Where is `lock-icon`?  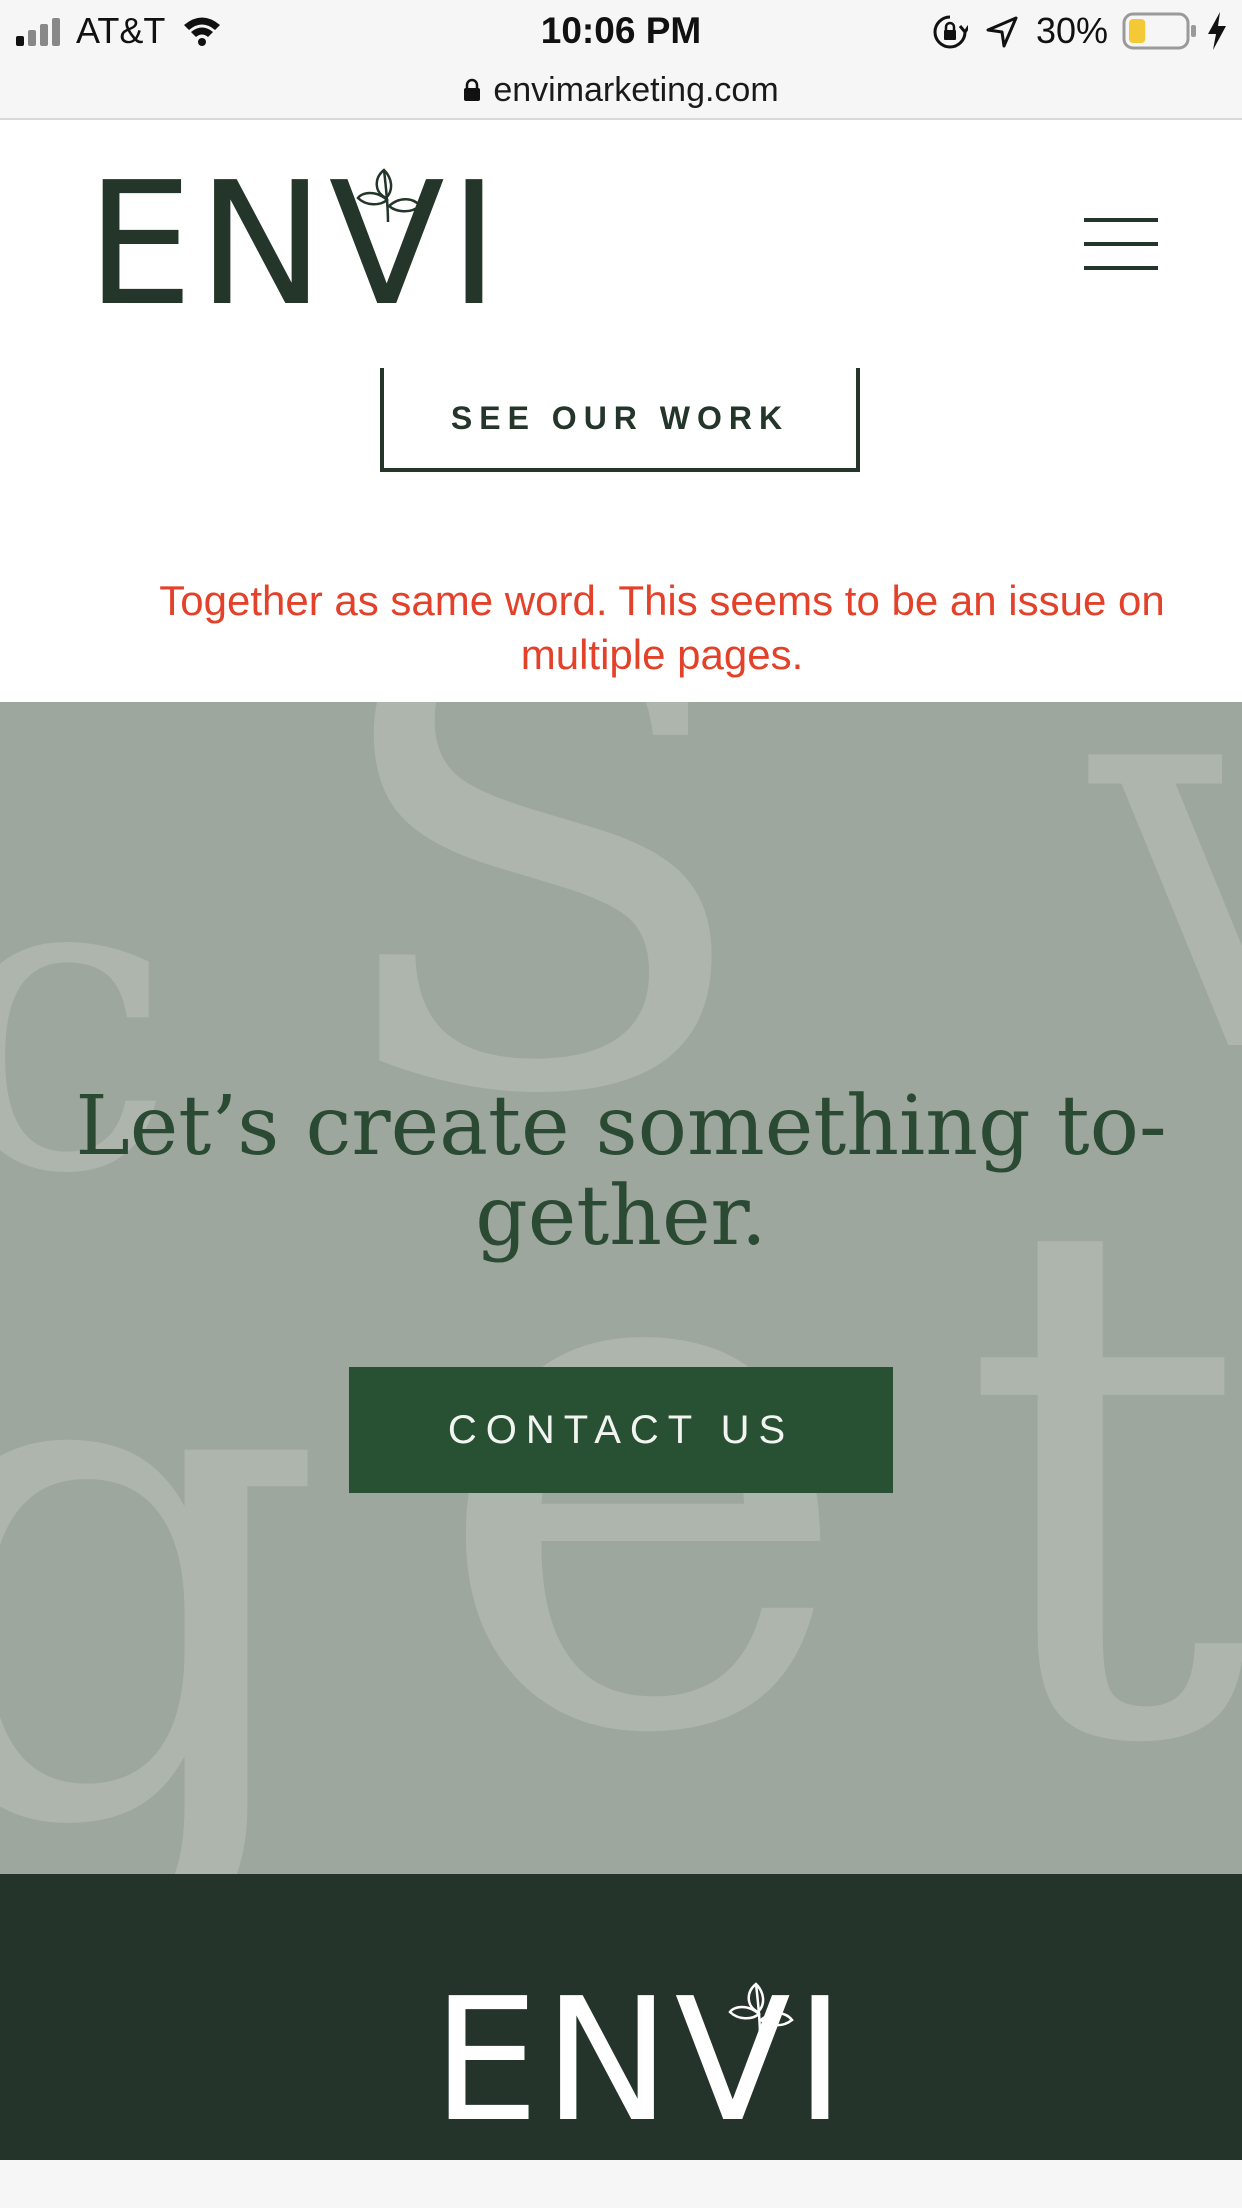 lock-icon is located at coordinates (472, 89).